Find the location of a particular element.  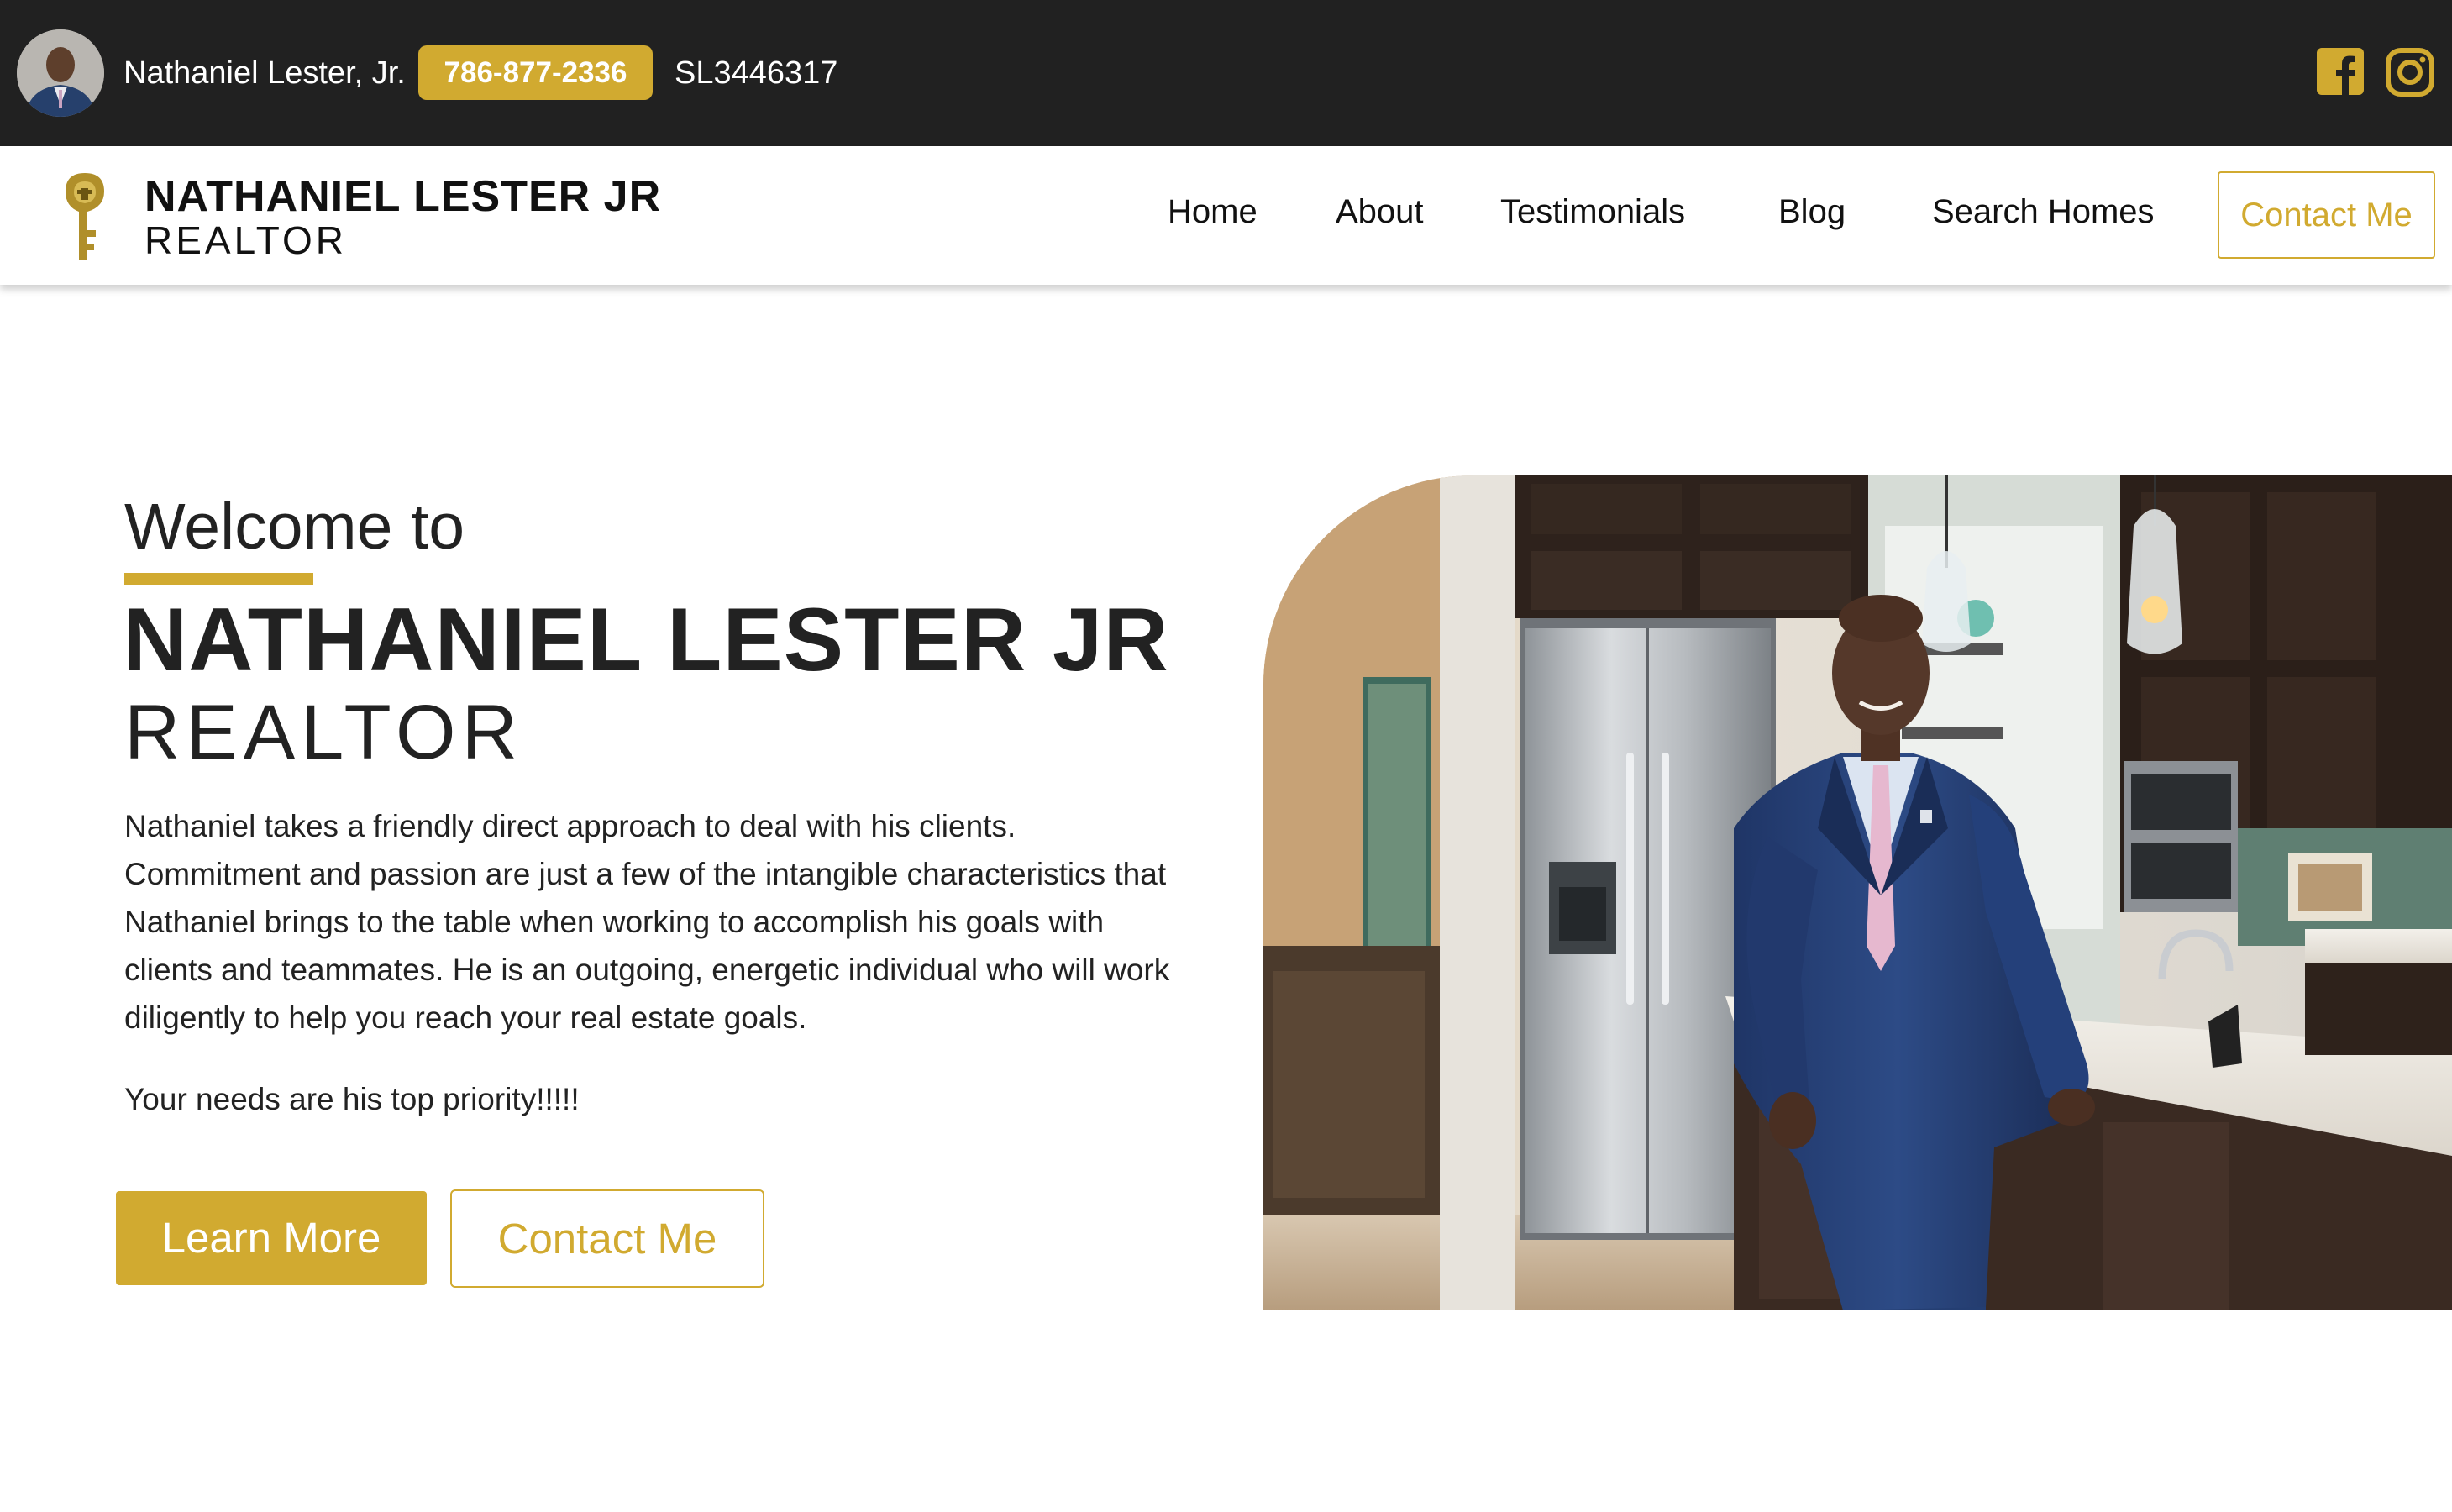

logo-title: NATHANIEL LESTER JR is located at coordinates (402, 196).